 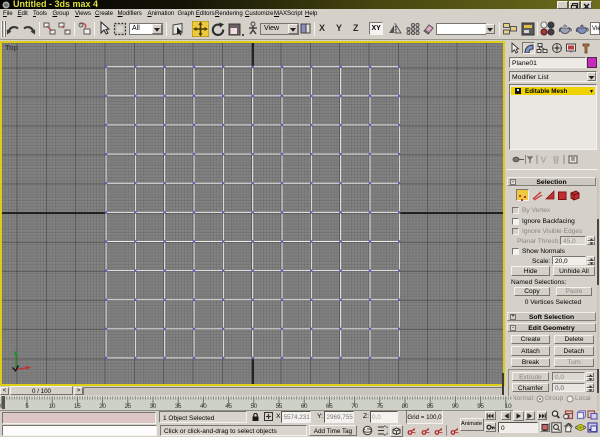 I want to click on svg-text: 20, so click(x=102, y=407).